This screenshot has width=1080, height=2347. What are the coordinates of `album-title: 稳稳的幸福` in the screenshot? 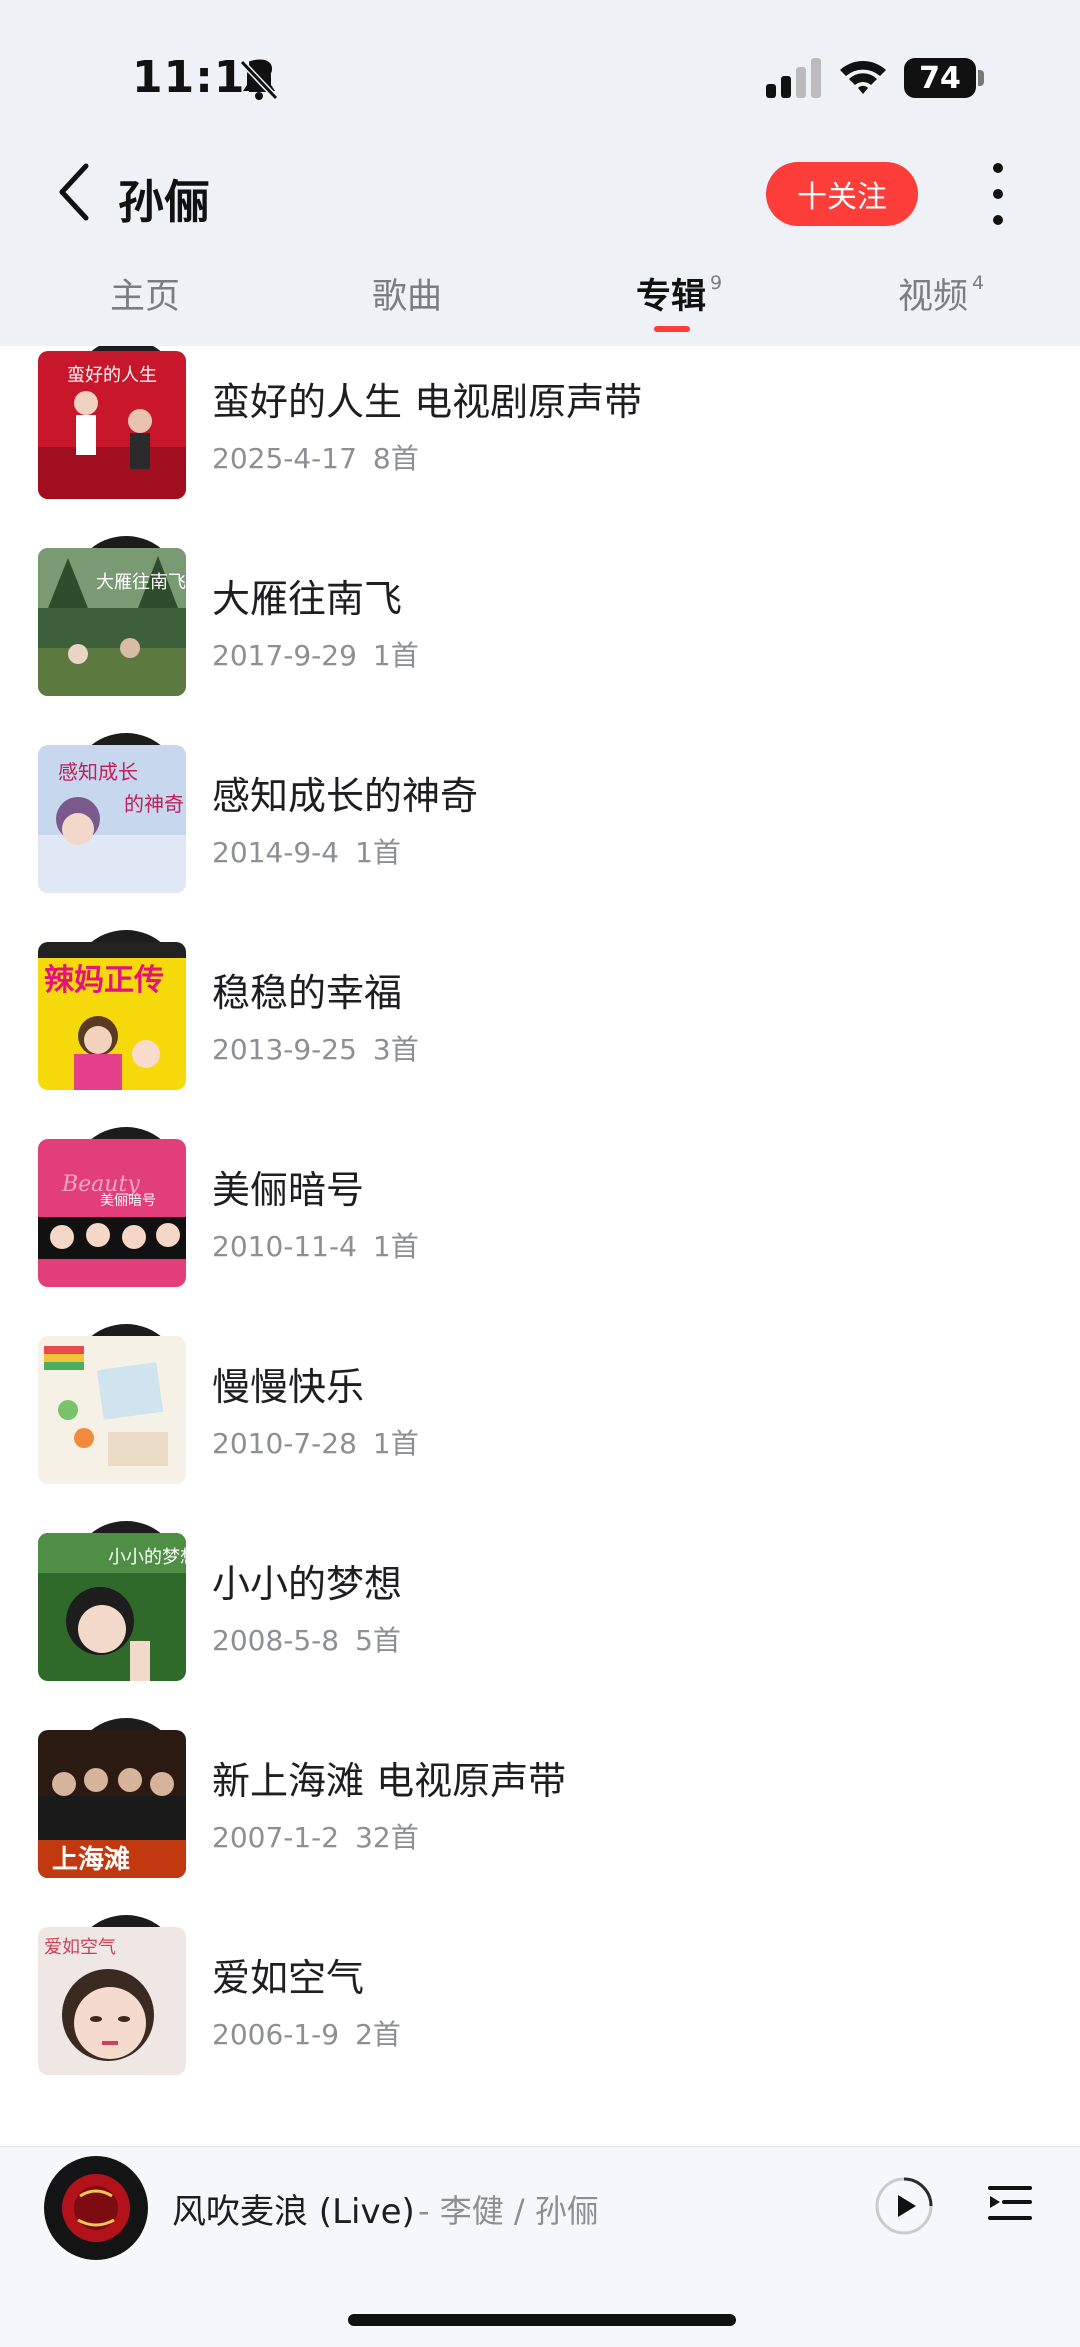 It's located at (307, 993).